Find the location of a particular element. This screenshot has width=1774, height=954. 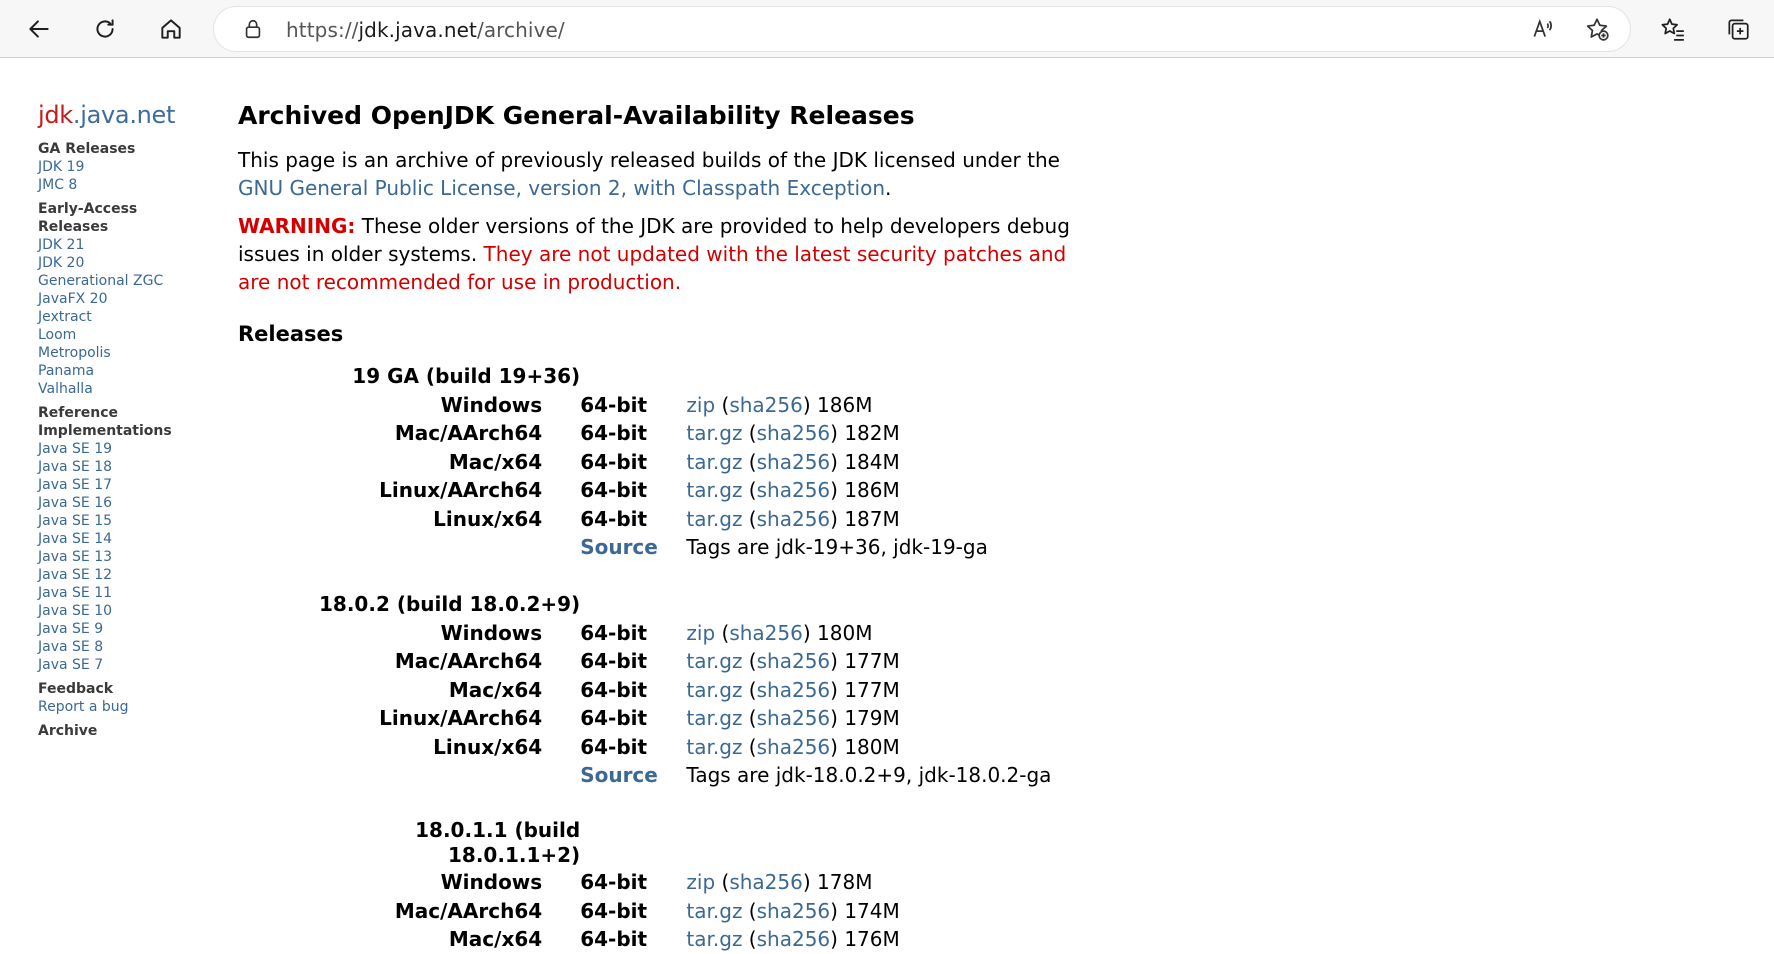

sidebar-link-report-bug: Report a bug is located at coordinates (123, 707).